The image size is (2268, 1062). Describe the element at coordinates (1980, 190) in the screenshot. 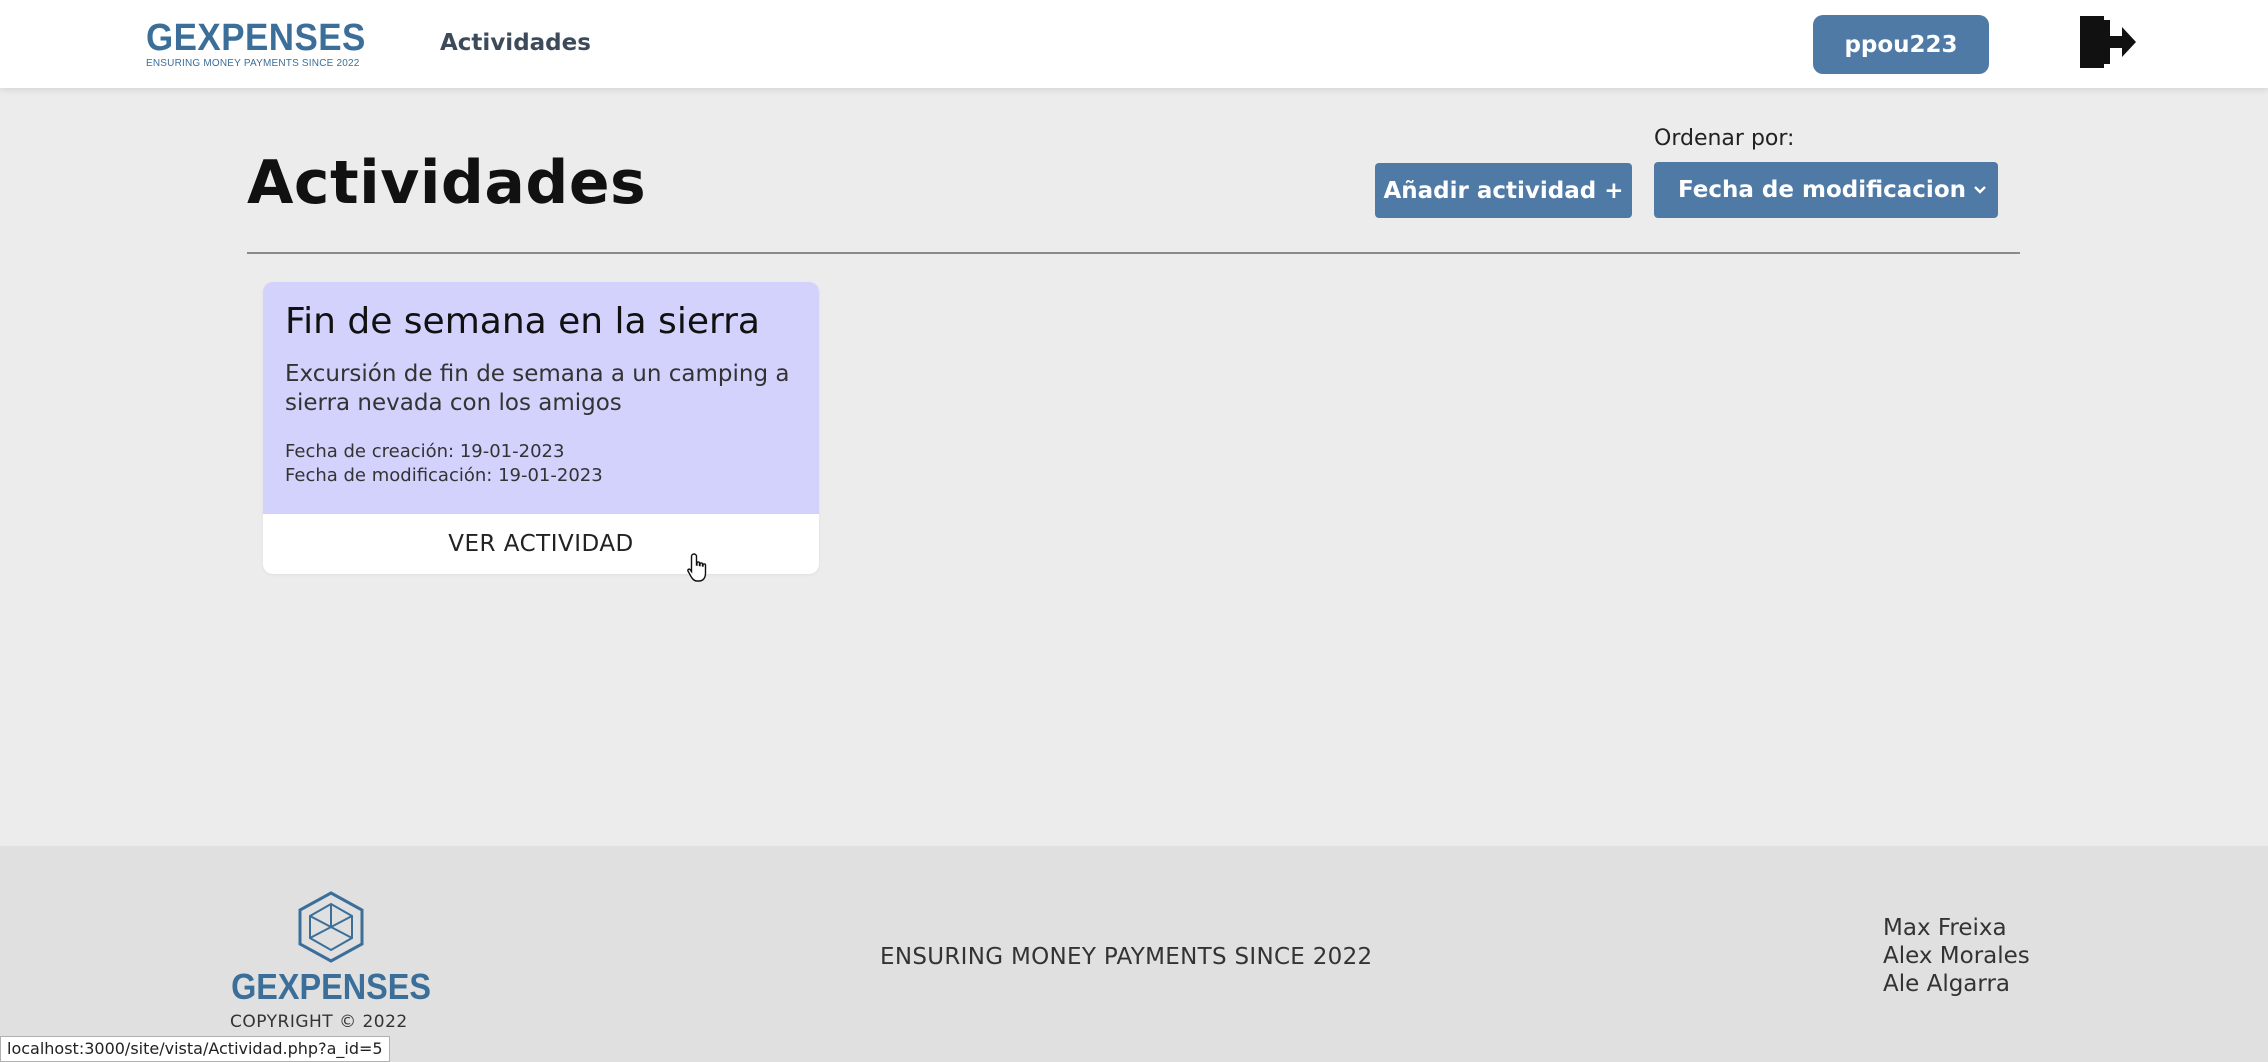

I see `chevron-down-icon` at that location.